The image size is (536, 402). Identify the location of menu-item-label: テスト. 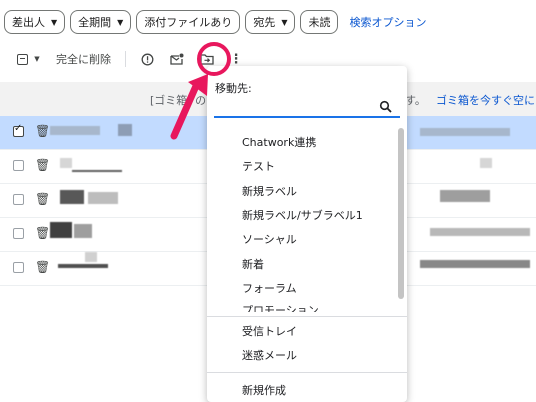
(307, 166).